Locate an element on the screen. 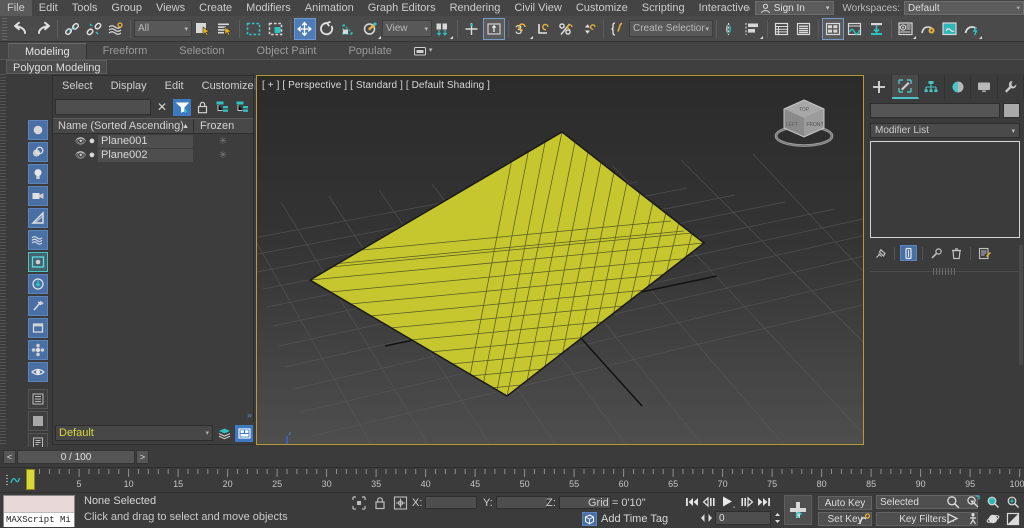  curve-editor-button is located at coordinates (855, 29).